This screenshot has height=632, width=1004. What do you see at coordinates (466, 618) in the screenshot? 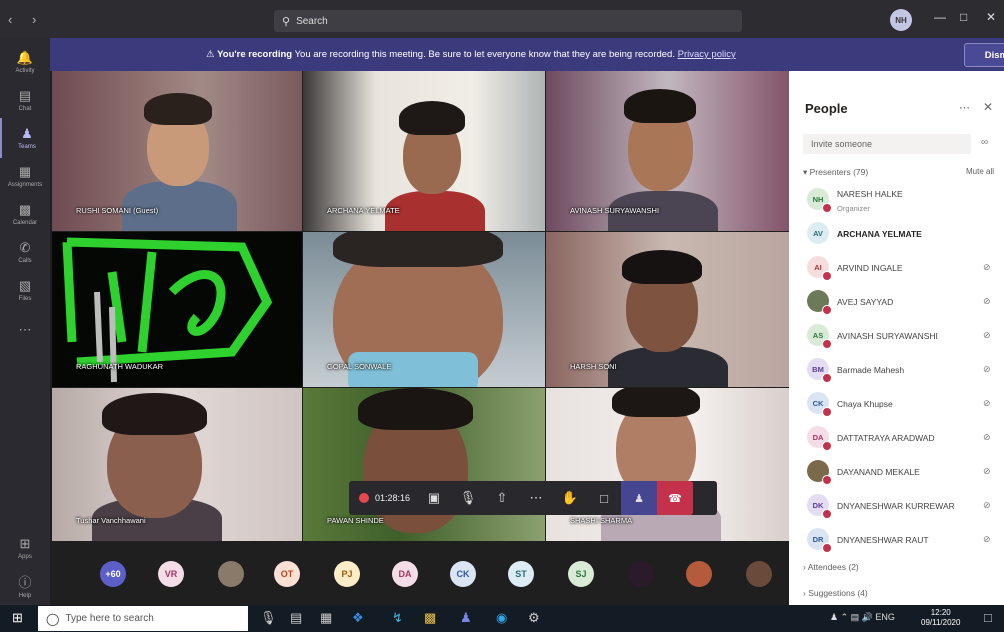
I see `teams-taskbar-icon: ♟` at bounding box center [466, 618].